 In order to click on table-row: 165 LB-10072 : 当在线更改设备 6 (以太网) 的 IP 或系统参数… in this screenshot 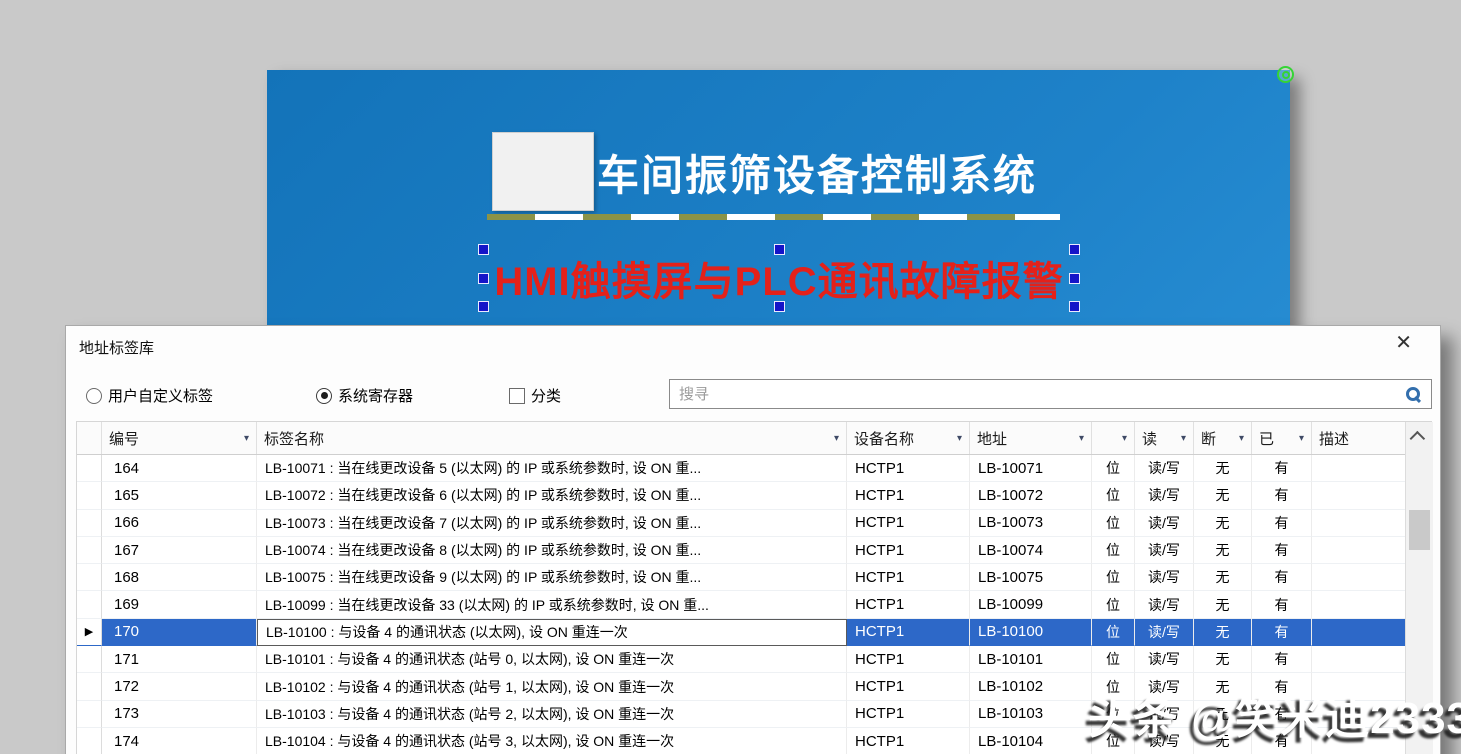, I will do `click(741, 496)`.